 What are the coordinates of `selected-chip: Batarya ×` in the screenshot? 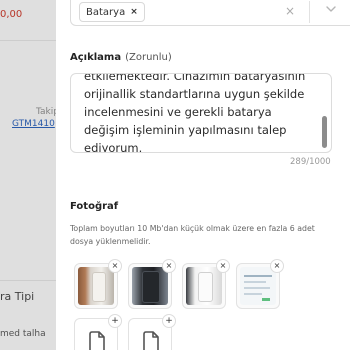 It's located at (112, 12).